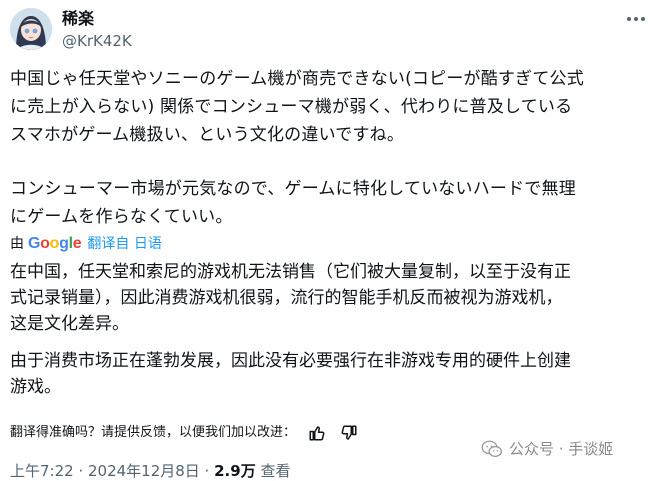 This screenshot has height=481, width=660. Describe the element at coordinates (97, 41) in the screenshot. I see `author-handle: @KrK42K` at that location.